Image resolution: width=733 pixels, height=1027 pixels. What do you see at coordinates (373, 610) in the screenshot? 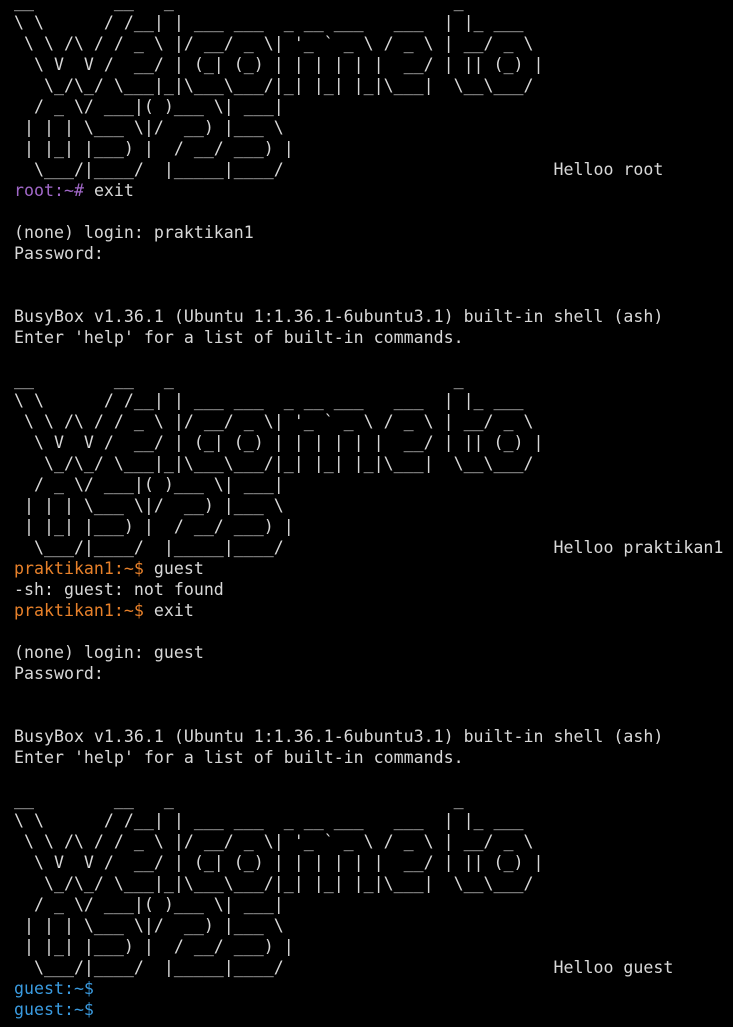
I see `command-line: praktikan1:~$ exit` at bounding box center [373, 610].